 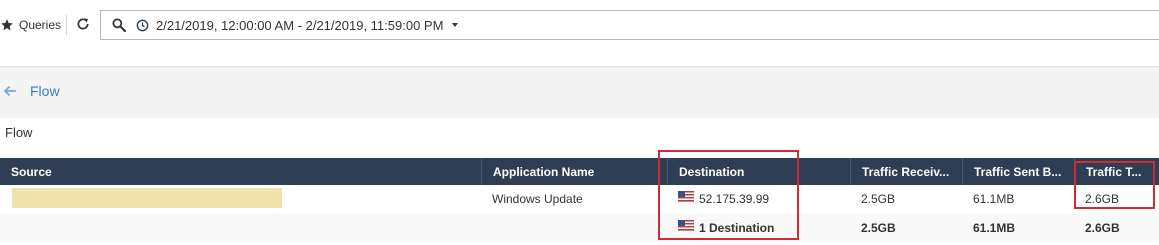 What do you see at coordinates (7, 25) in the screenshot?
I see `star-icon` at bounding box center [7, 25].